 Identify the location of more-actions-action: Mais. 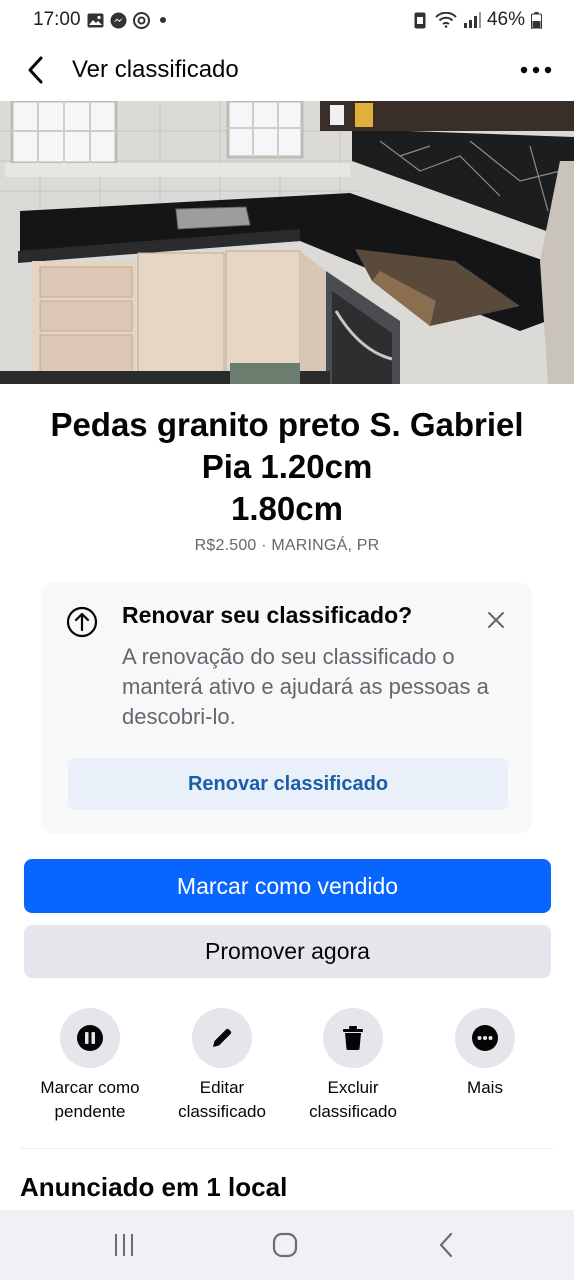
(485, 1054).